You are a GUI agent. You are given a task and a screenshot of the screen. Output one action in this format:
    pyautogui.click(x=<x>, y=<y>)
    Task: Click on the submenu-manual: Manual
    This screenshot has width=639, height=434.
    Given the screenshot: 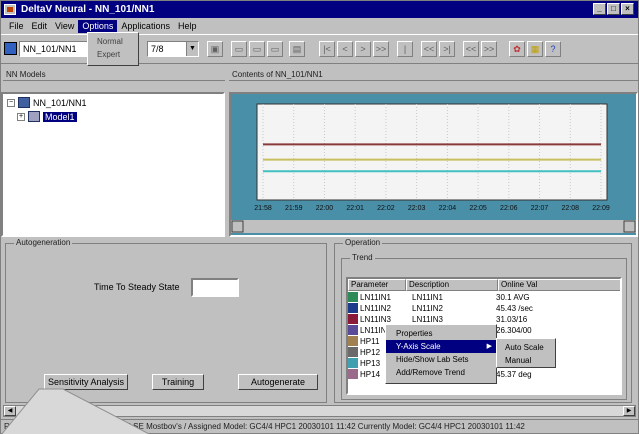 What is the action you would take?
    pyautogui.click(x=526, y=360)
    